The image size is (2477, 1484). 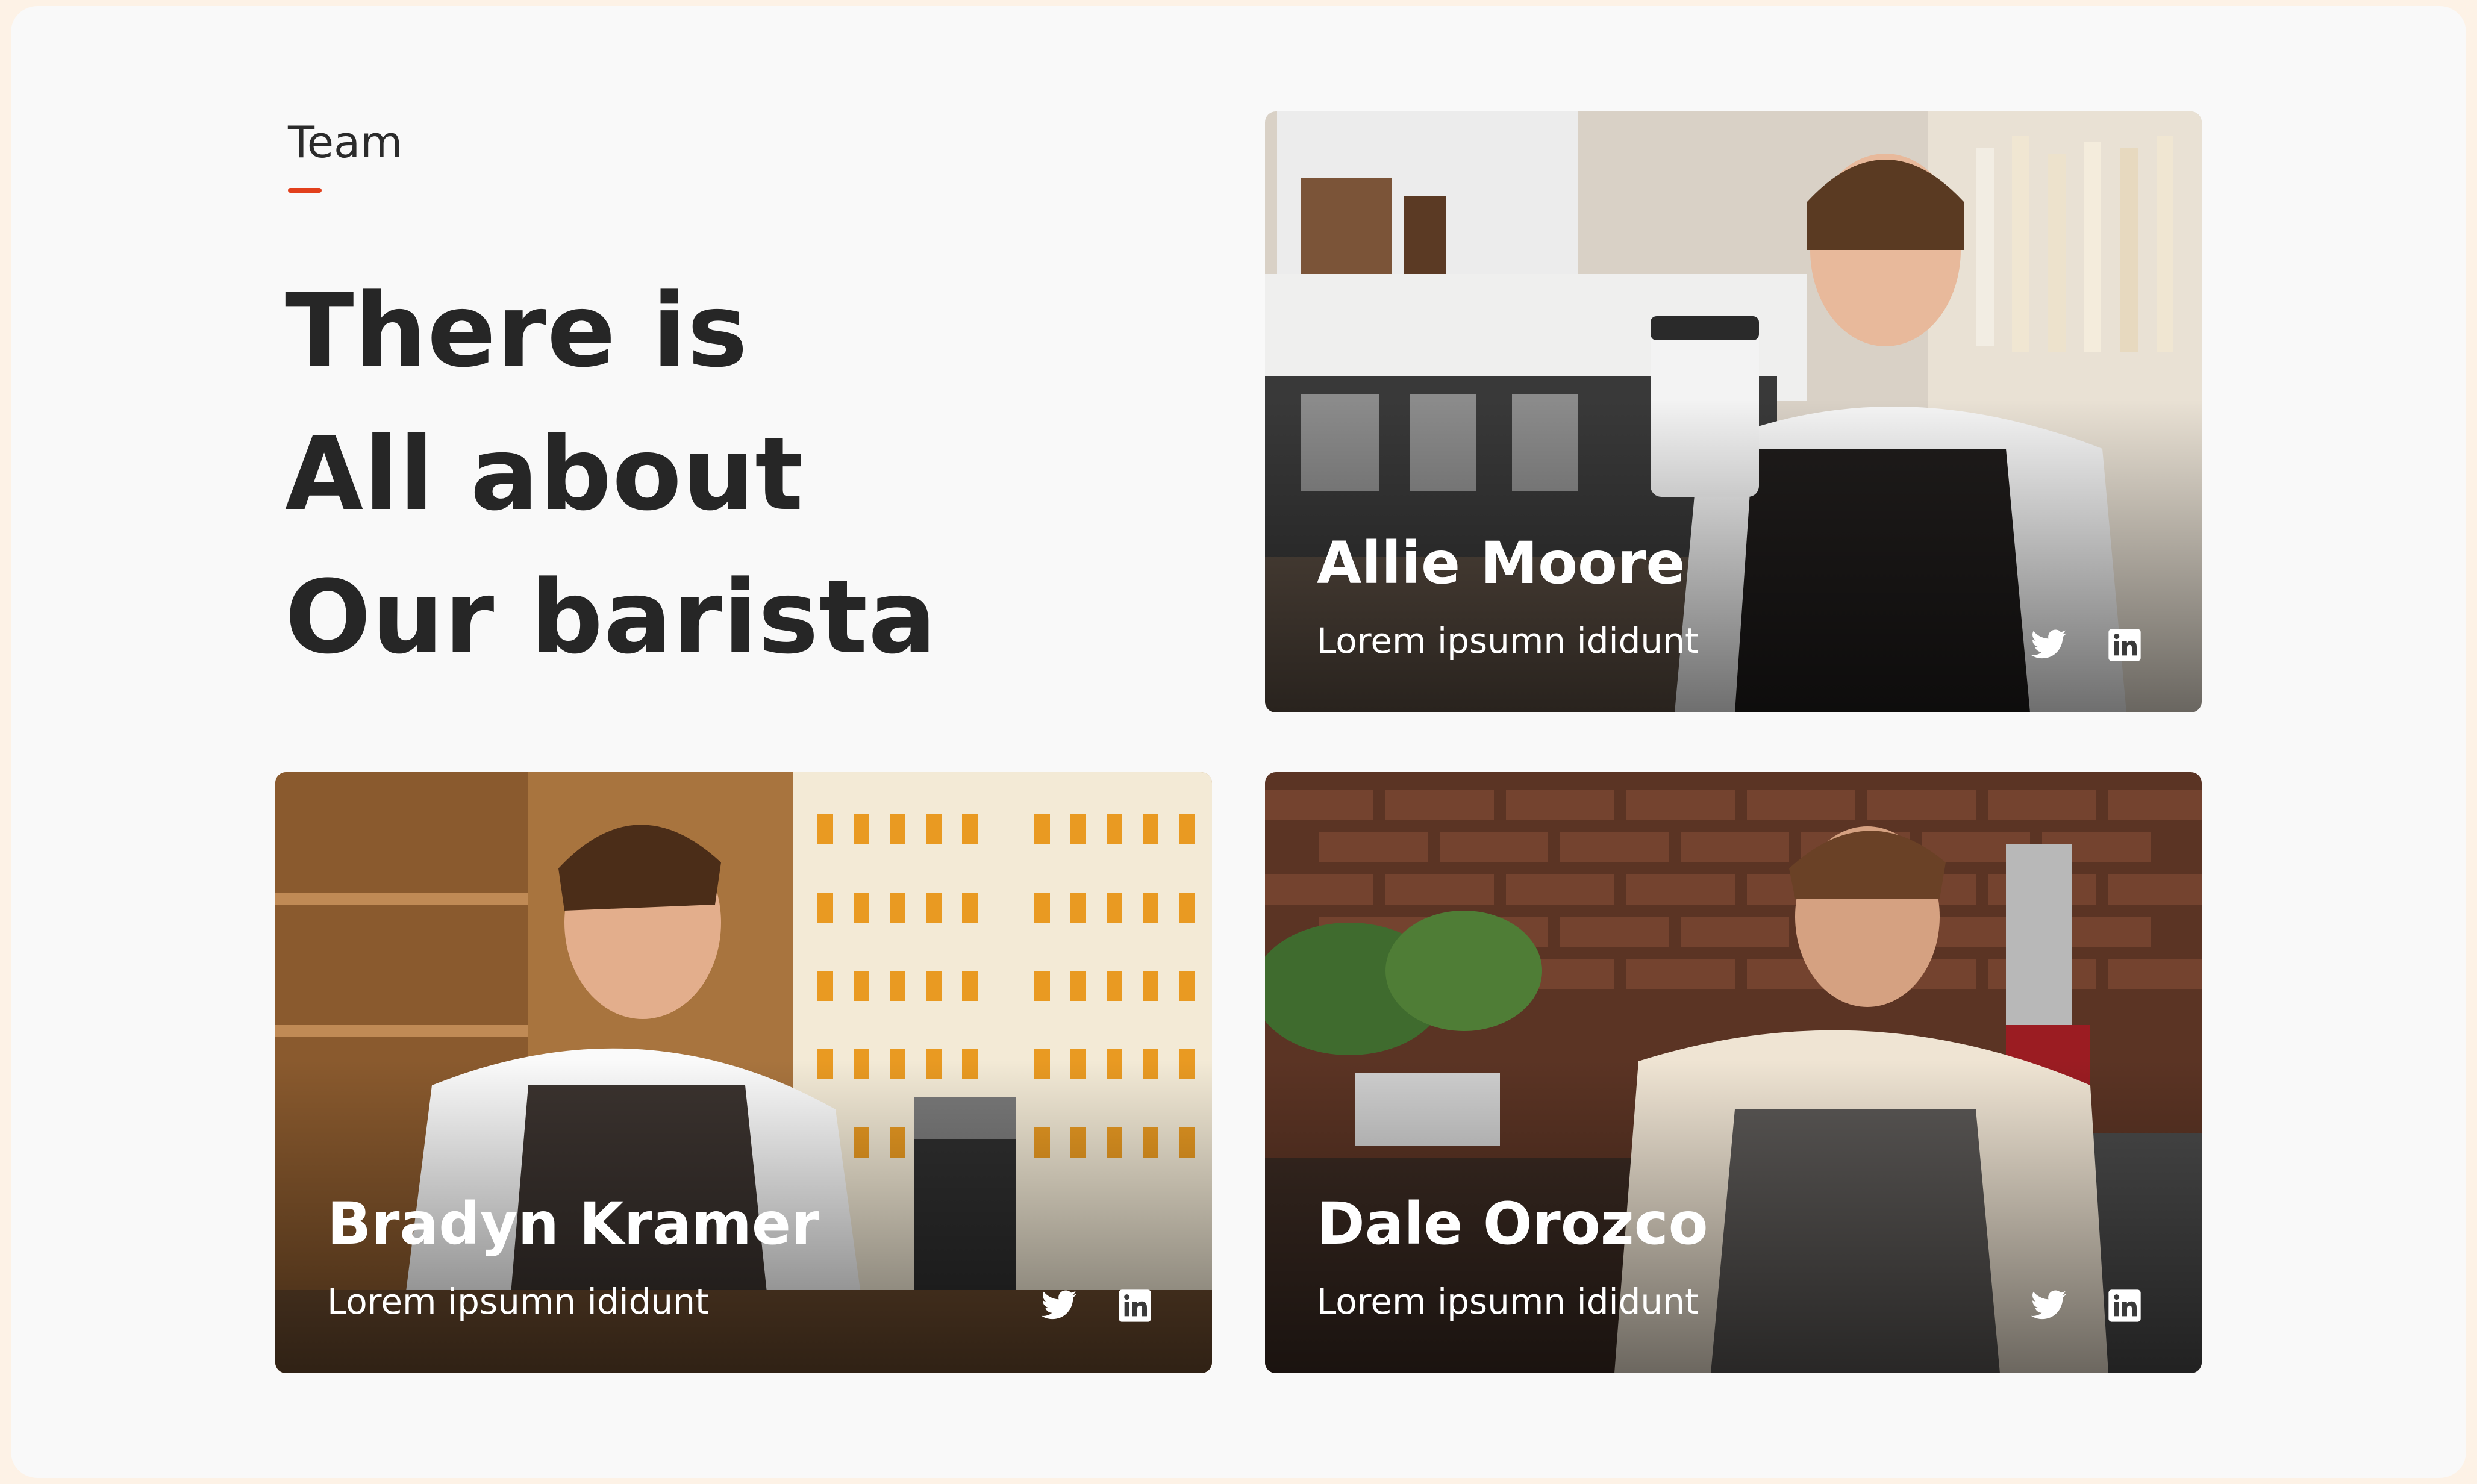 I want to click on eyebrow-underline, so click(x=305, y=190).